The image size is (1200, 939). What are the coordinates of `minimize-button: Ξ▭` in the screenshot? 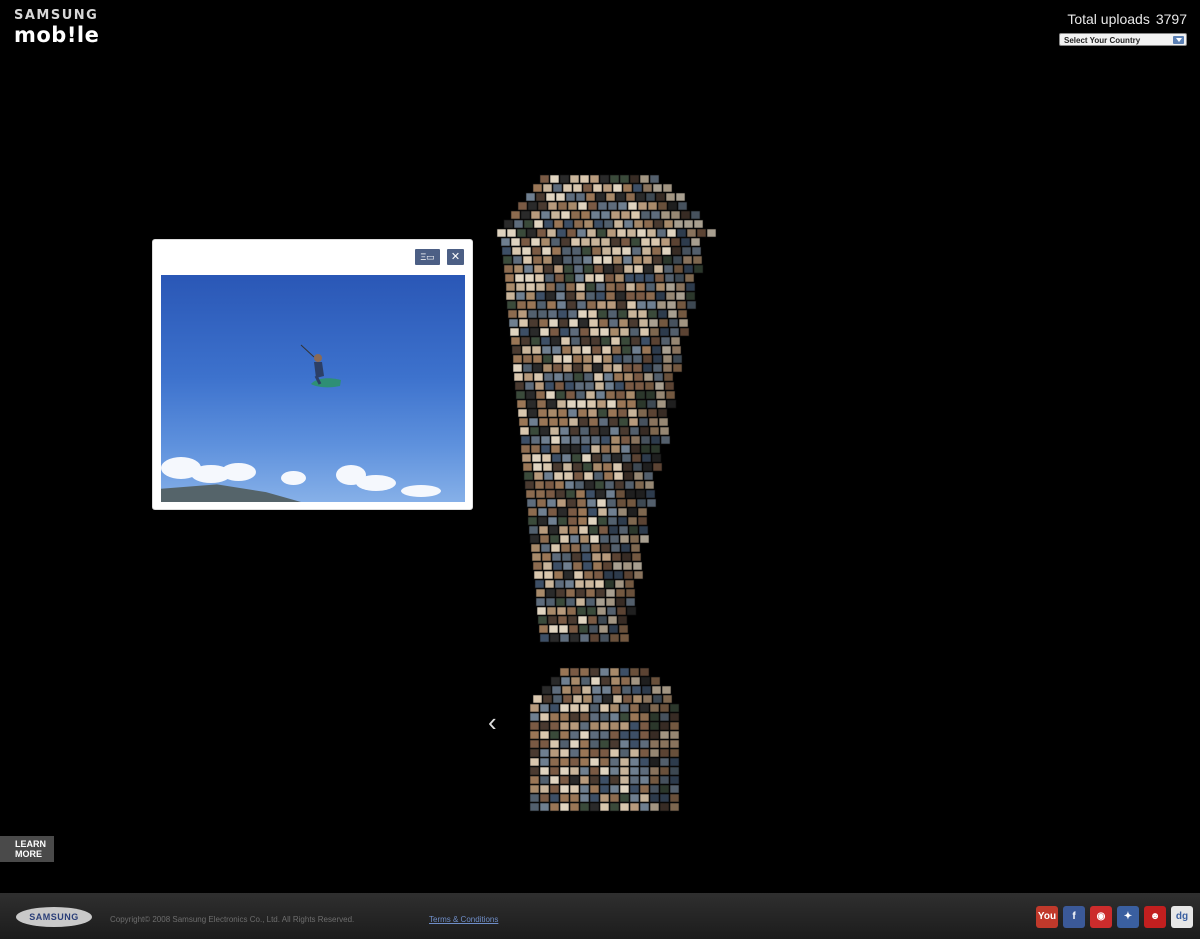 It's located at (427, 257).